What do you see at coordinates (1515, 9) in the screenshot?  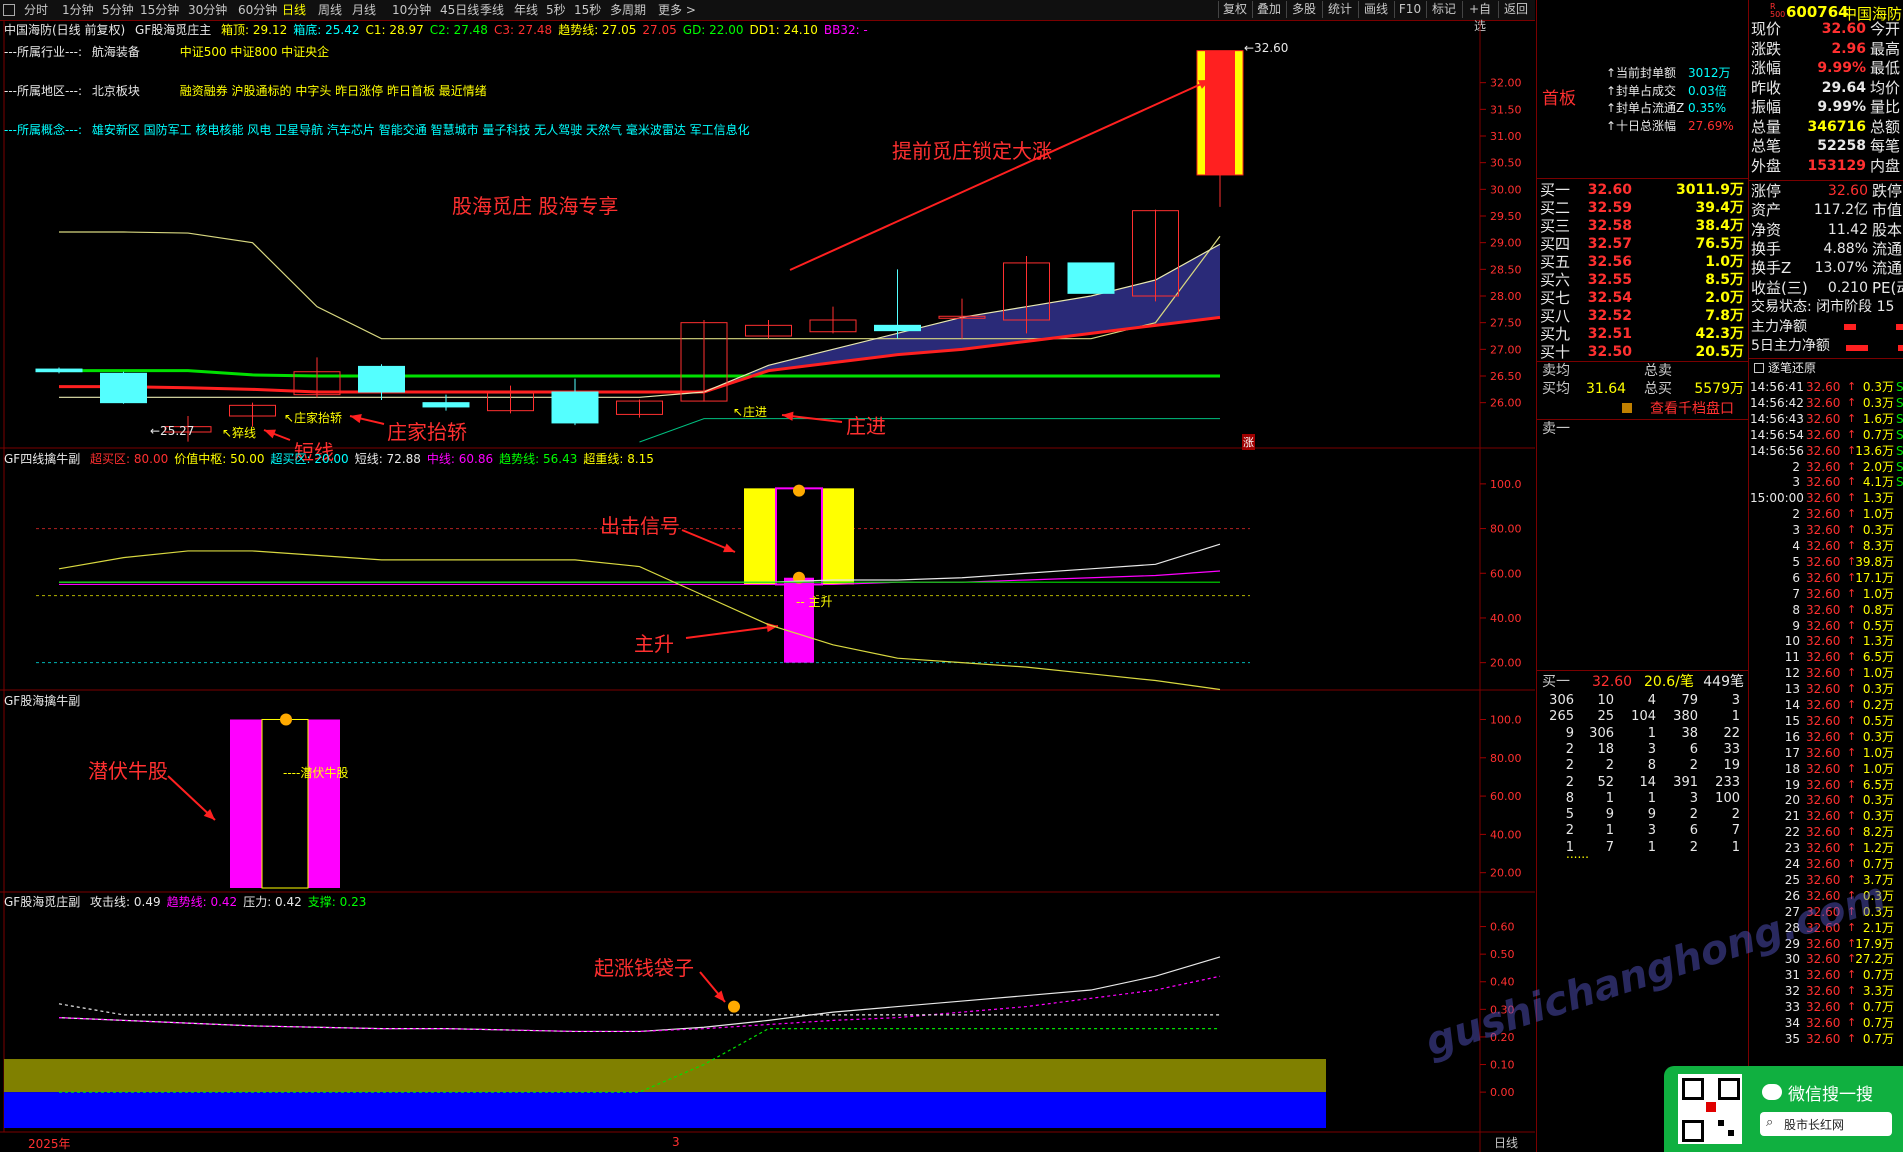 I see `toolbar-button-8: 返回` at bounding box center [1515, 9].